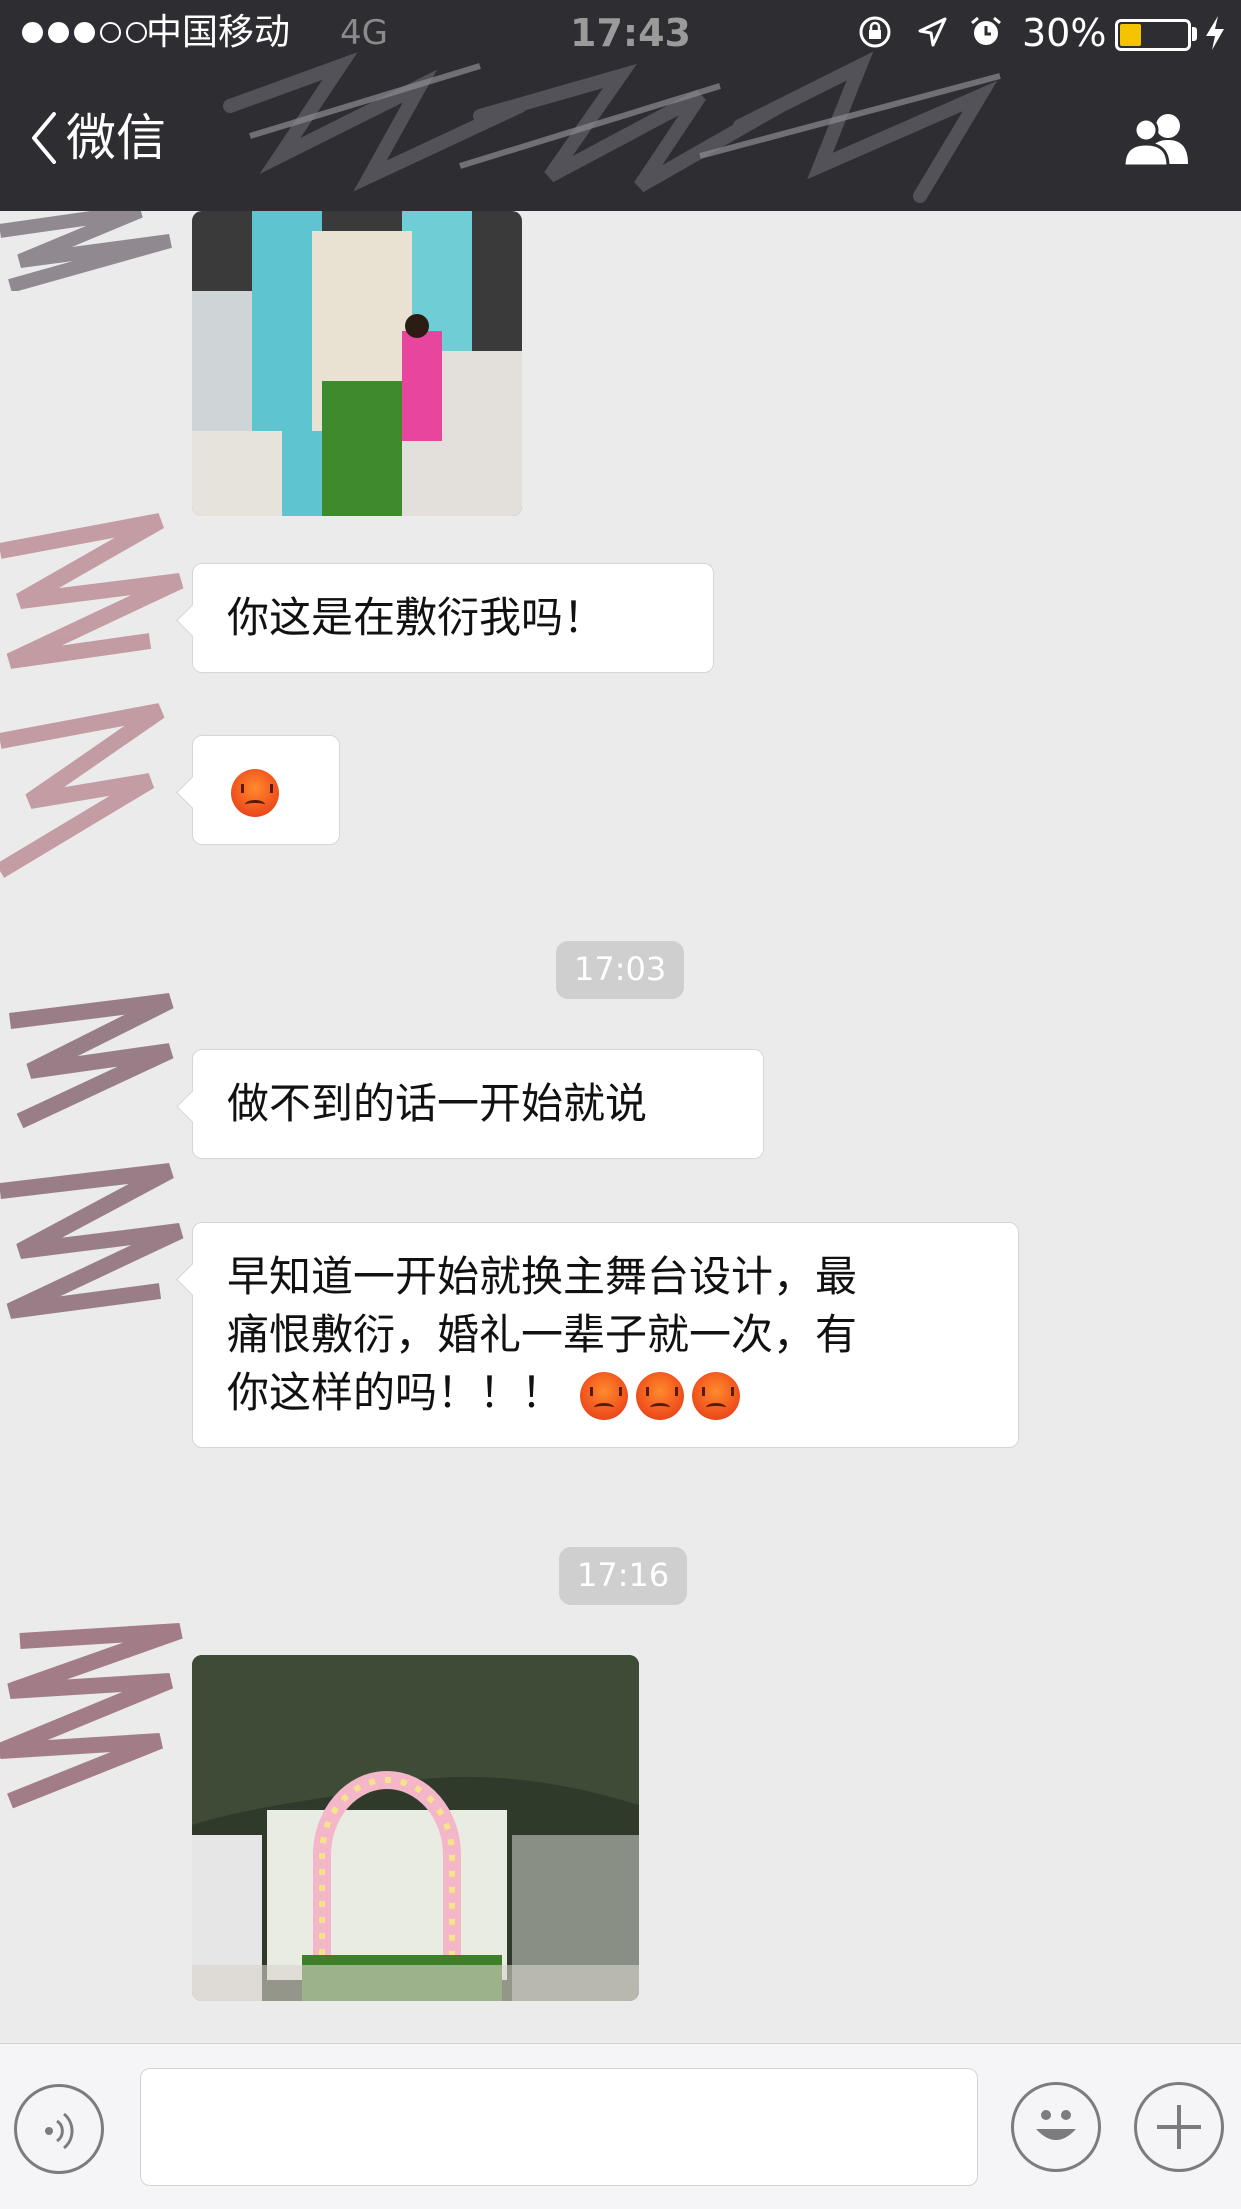 This screenshot has width=1241, height=2209. What do you see at coordinates (542, 1276) in the screenshot?
I see `message-line: 早知道一开始就换主舞台设计，最` at bounding box center [542, 1276].